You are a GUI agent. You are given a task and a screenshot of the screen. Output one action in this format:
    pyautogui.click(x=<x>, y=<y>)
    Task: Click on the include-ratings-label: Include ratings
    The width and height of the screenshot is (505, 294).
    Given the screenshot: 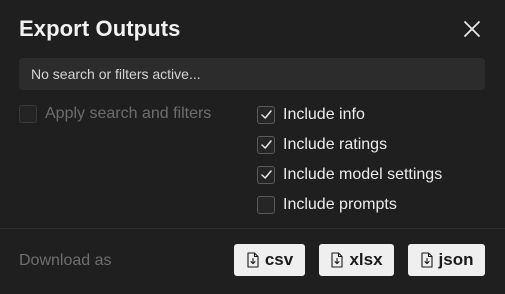 What is the action you would take?
    pyautogui.click(x=335, y=144)
    